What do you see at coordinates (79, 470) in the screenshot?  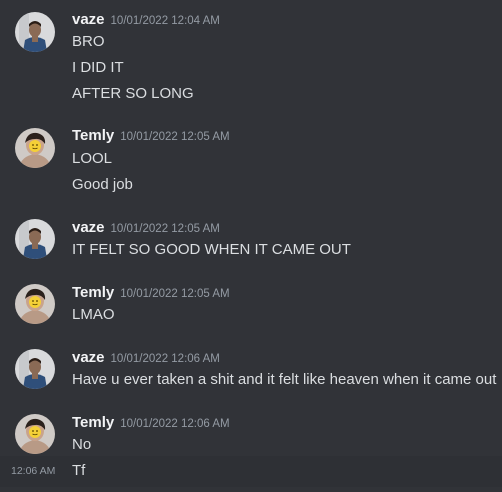 I see `message-text: Tf` at bounding box center [79, 470].